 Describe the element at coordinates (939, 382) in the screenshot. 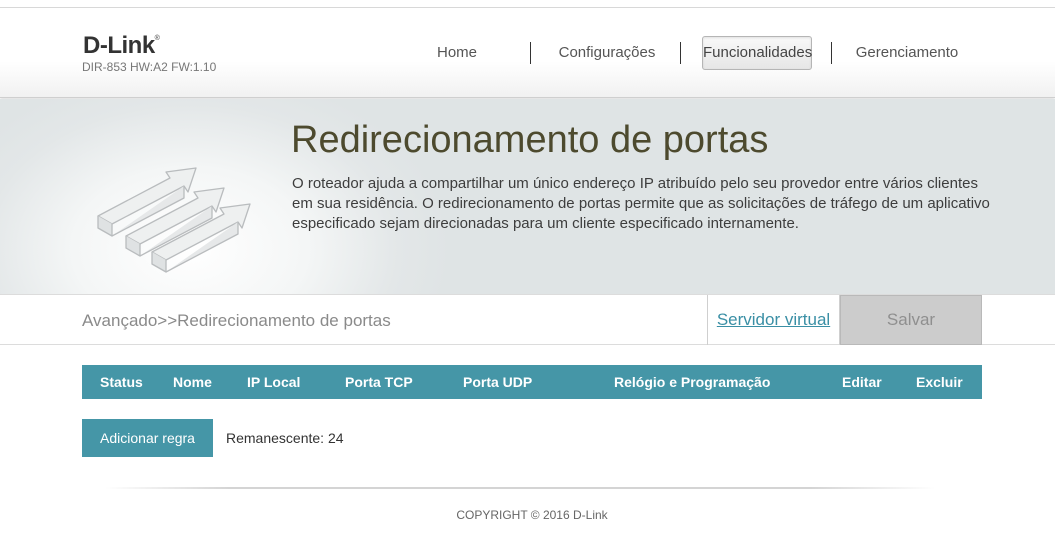

I see `column-delete: Excluir` at that location.